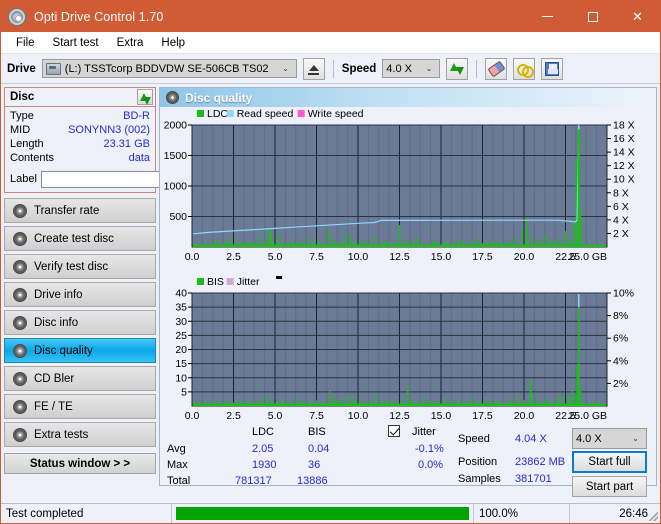 The image size is (661, 524). What do you see at coordinates (441, 416) in the screenshot?
I see `svg-text: 15.0` at bounding box center [441, 416].